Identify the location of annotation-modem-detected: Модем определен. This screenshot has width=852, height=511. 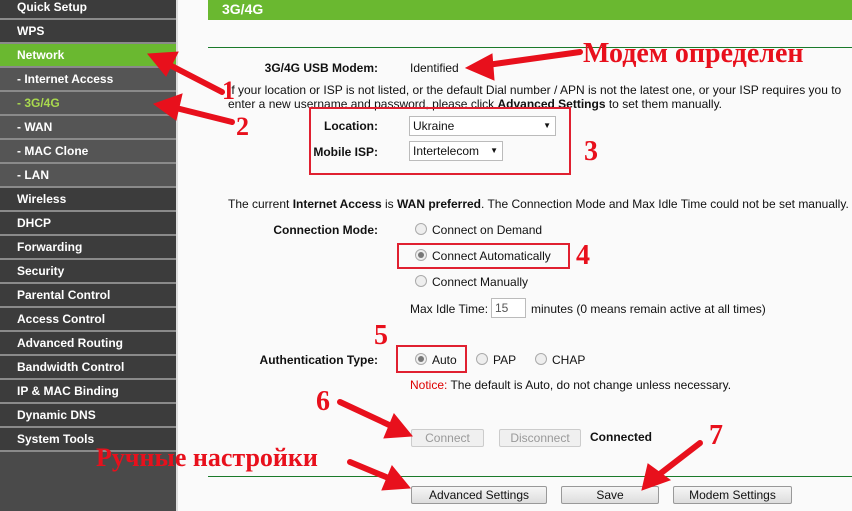
(693, 53).